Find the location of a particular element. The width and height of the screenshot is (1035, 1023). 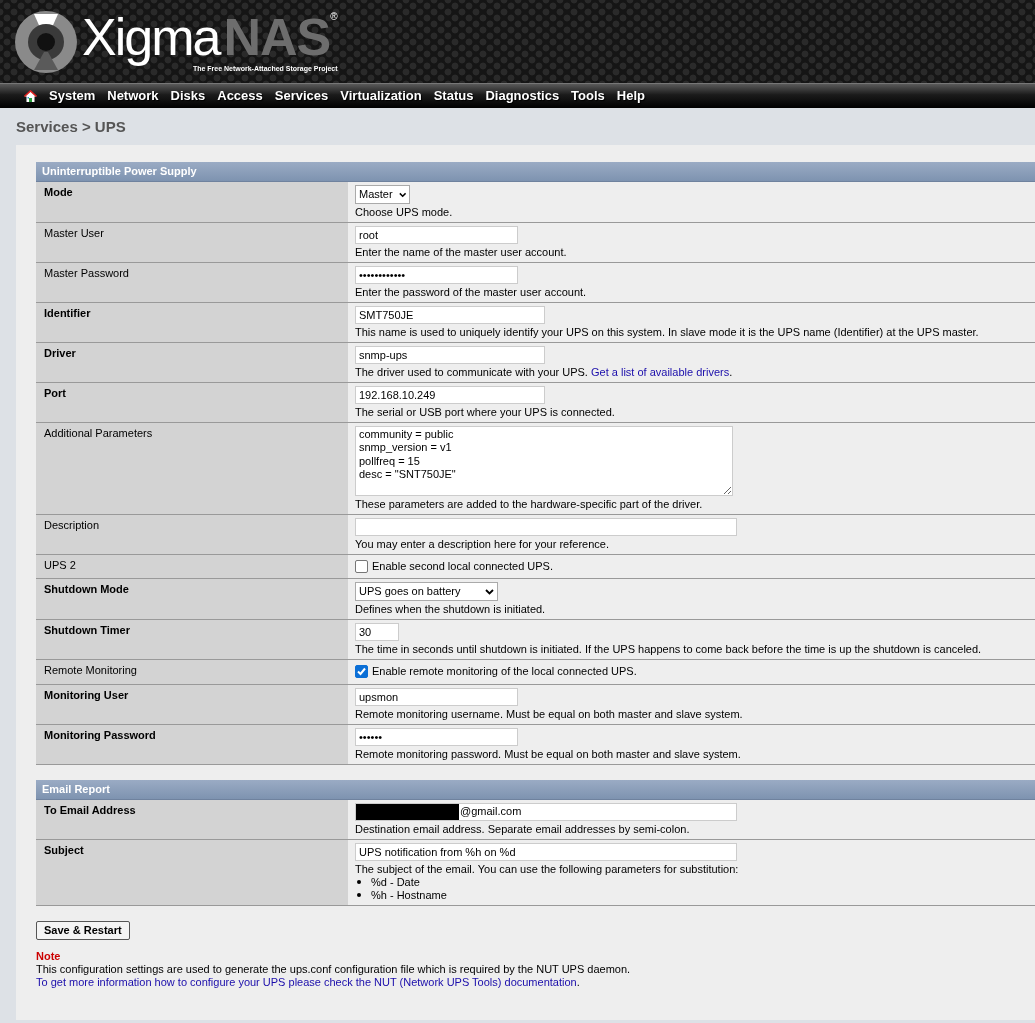

help-text: Choose UPS mode. is located at coordinates (404, 213).